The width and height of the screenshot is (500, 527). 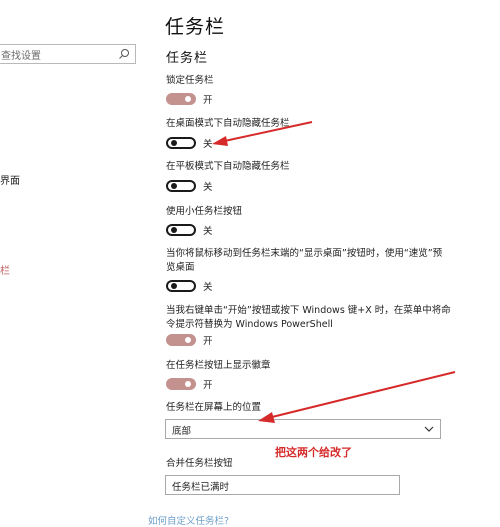 I want to click on combine-value: 任务栏已满时, so click(x=201, y=487).